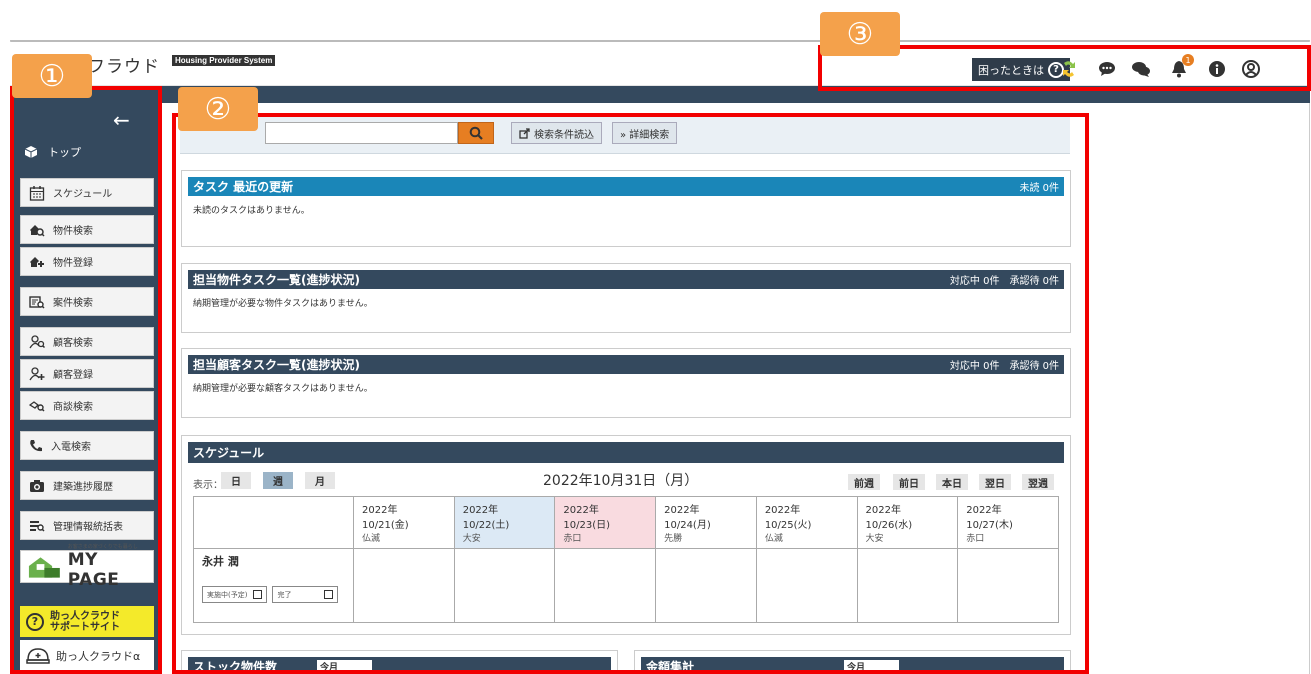 The width and height of the screenshot is (1311, 674). I want to click on app-logo: フラウド, so click(124, 67).